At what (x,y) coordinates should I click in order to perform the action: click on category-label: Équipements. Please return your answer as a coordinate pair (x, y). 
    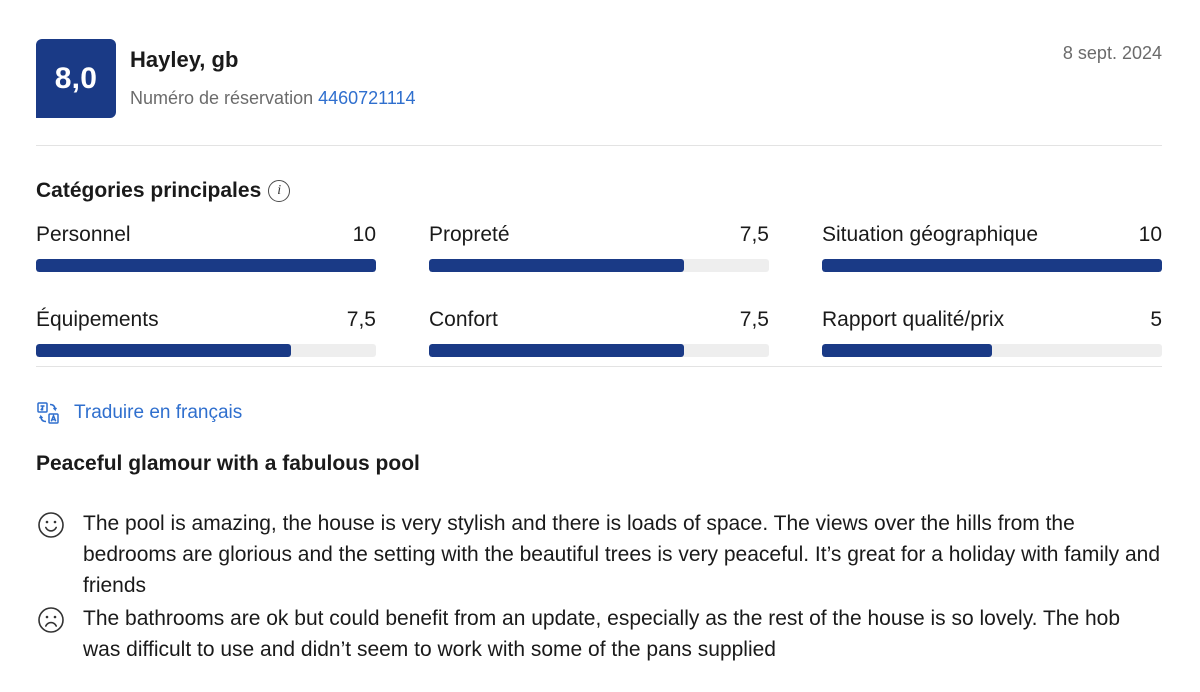
    Looking at the image, I should click on (97, 319).